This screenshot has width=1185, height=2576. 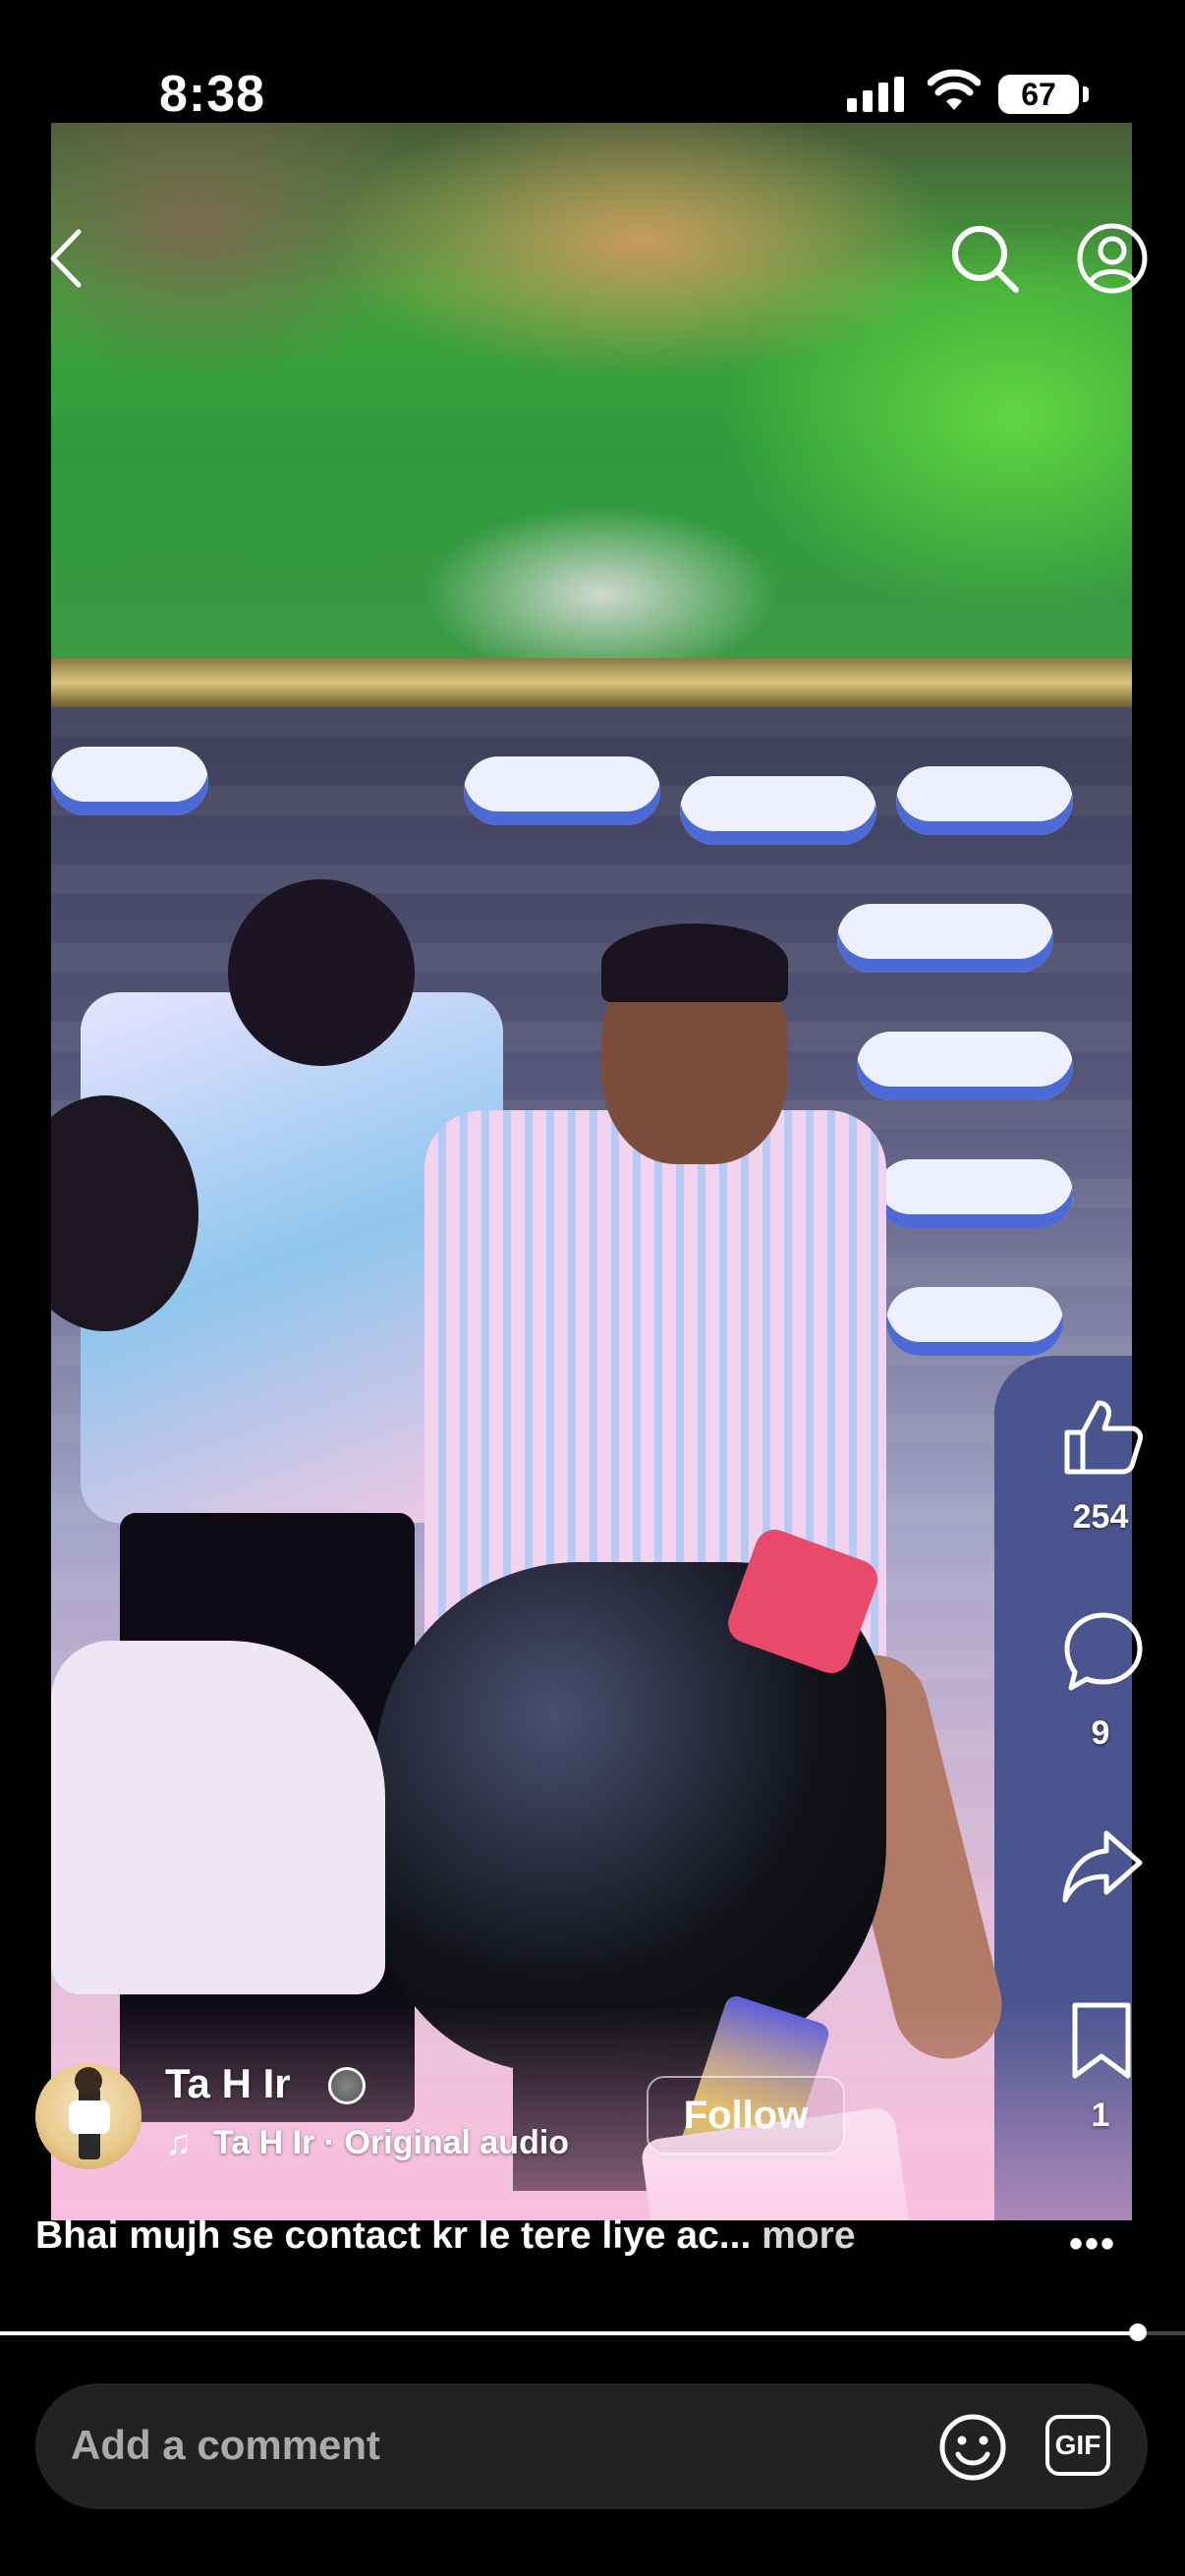 I want to click on caption-more-link: more, so click(x=809, y=2235).